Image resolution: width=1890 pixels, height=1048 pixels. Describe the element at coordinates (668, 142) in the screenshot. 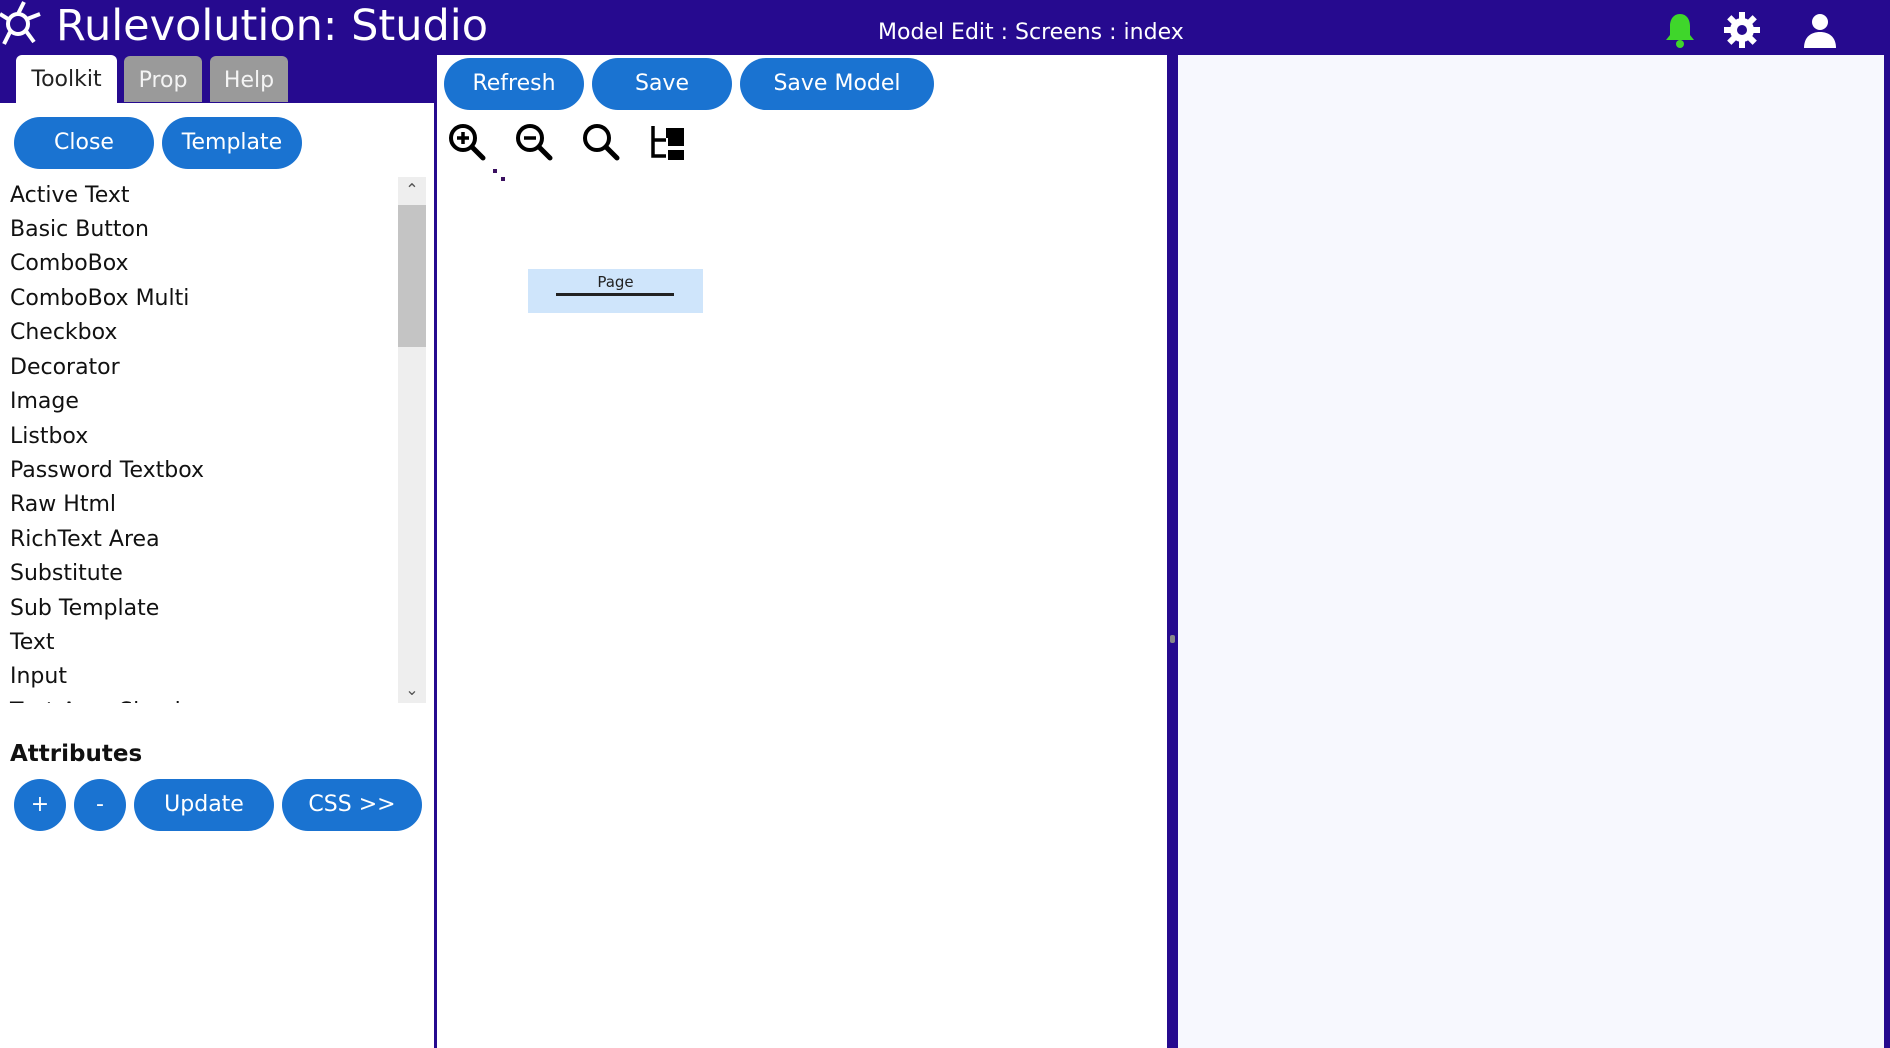

I see `tree-layout-icon` at that location.